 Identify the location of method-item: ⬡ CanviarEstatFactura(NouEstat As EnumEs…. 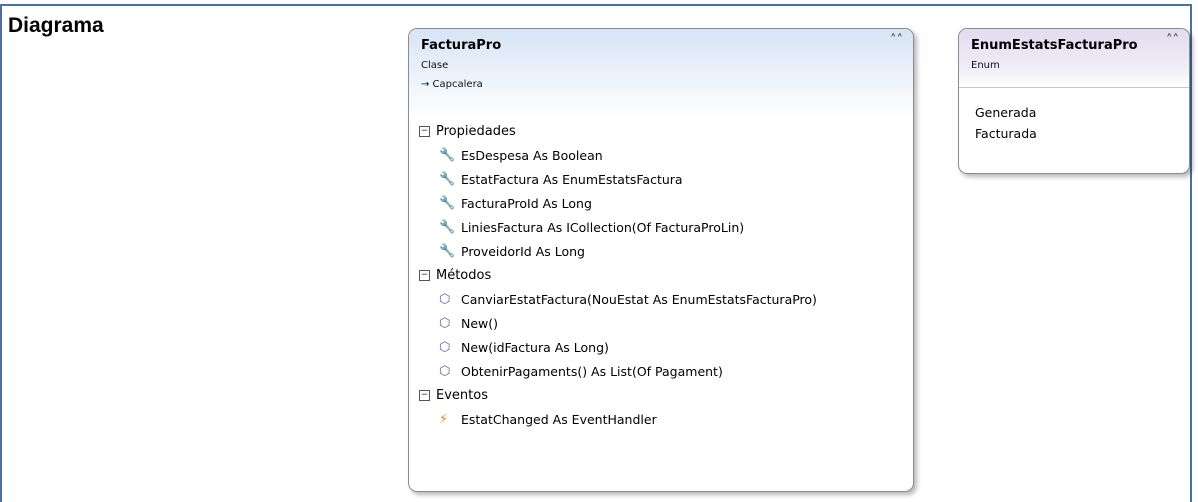
(661, 299).